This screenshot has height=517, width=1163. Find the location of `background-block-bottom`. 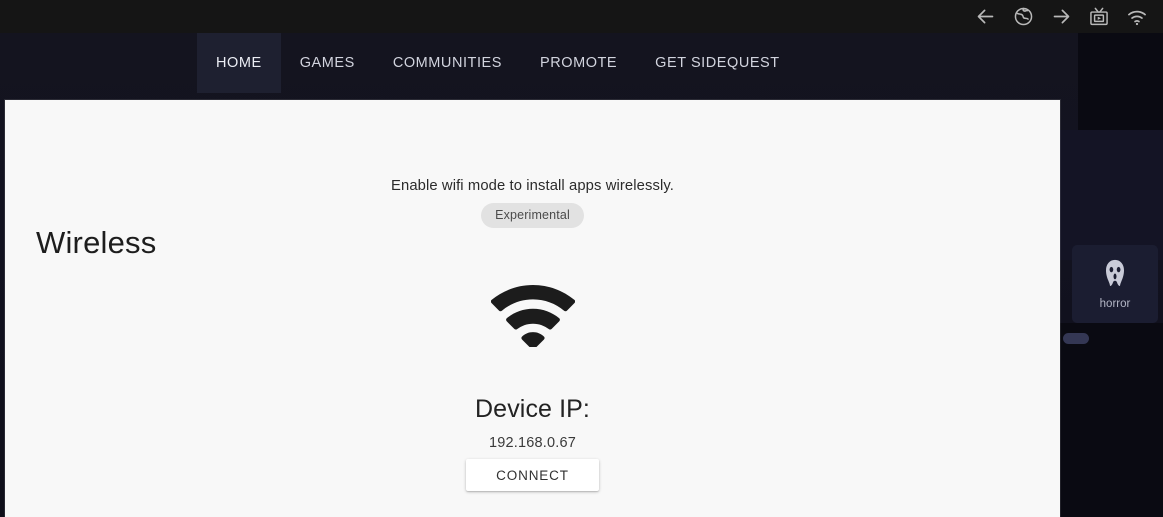

background-block-bottom is located at coordinates (1111, 420).